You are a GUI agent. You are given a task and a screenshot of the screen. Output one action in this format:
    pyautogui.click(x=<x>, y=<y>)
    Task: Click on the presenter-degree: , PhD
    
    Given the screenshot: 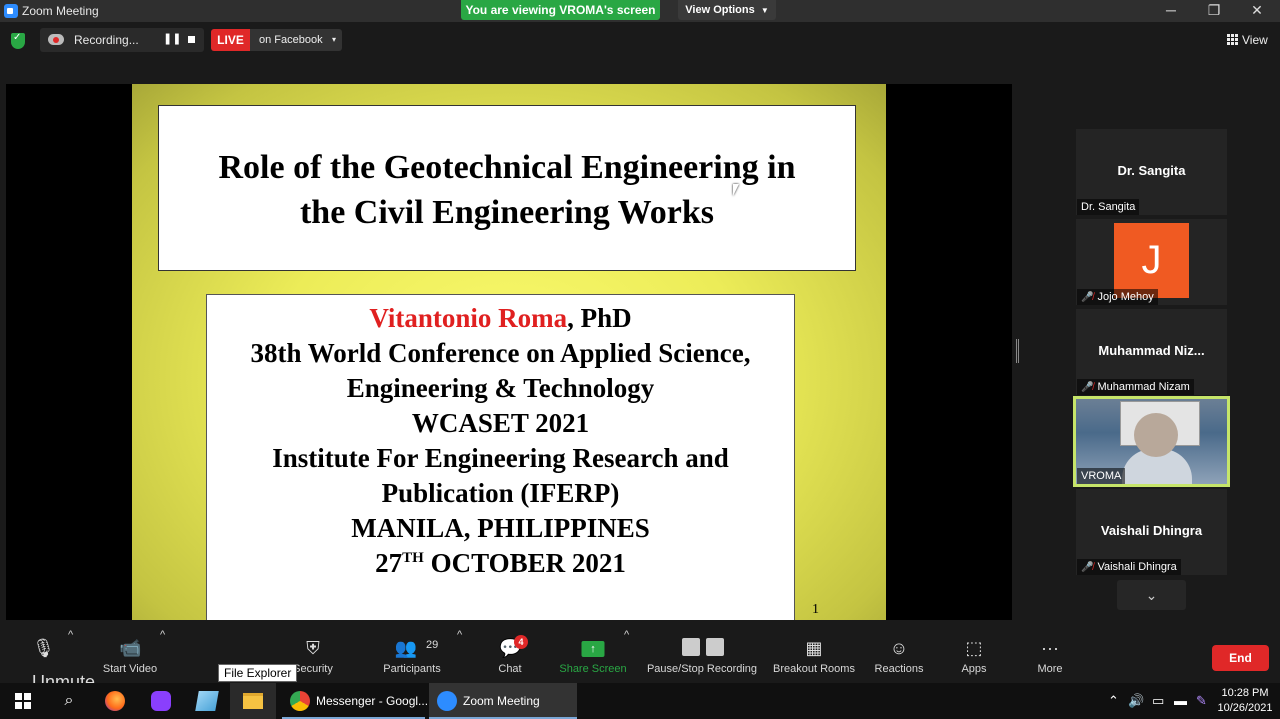 What is the action you would take?
    pyautogui.click(x=599, y=318)
    